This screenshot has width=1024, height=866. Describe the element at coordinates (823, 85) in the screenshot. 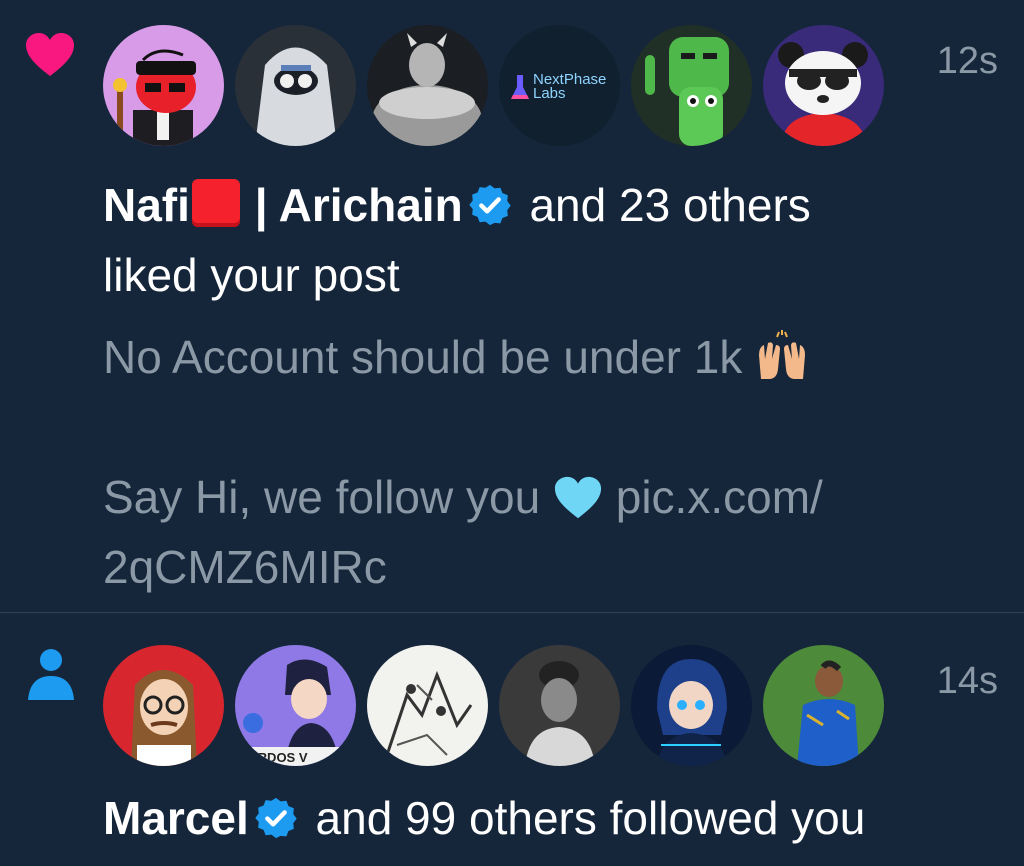

I see `avatar-panda` at that location.